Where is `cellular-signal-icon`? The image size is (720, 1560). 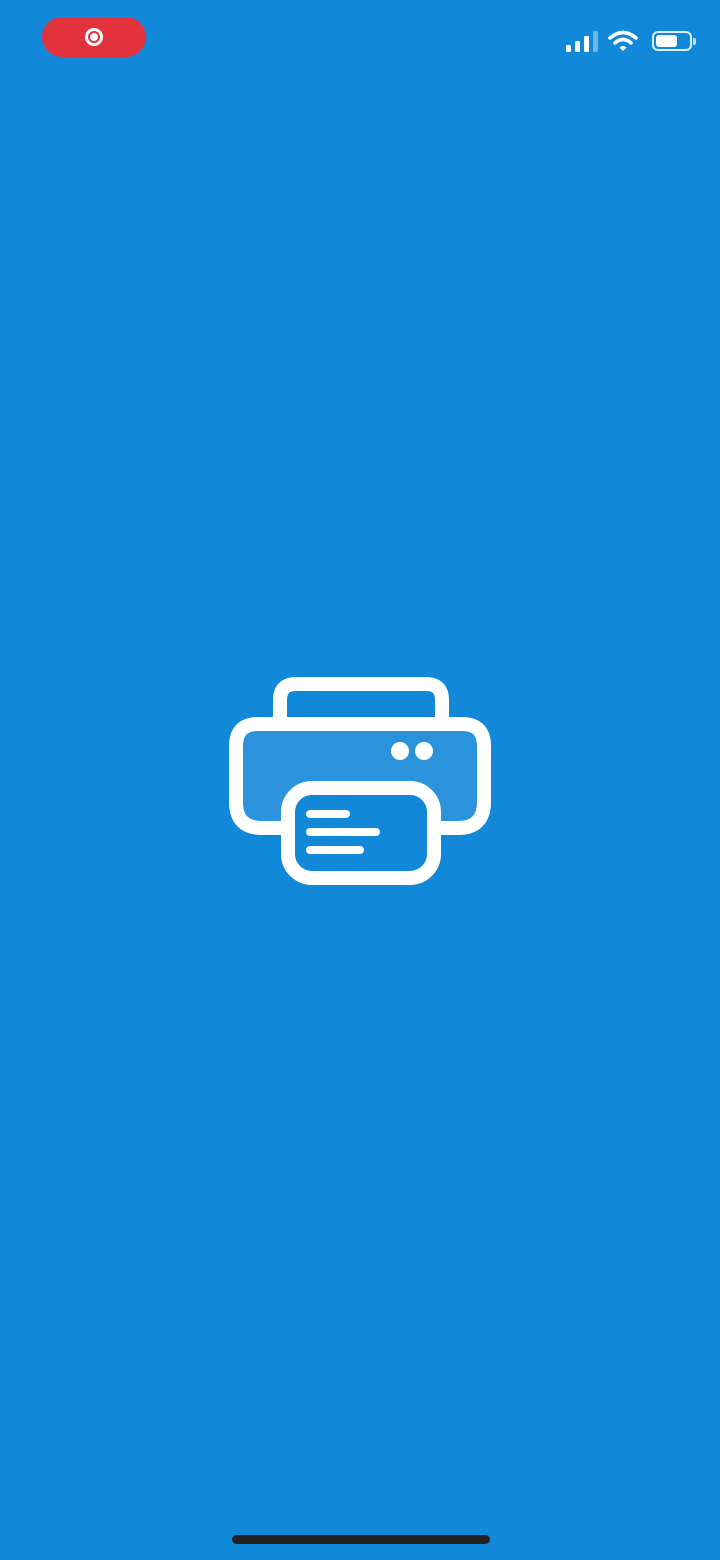
cellular-signal-icon is located at coordinates (582, 41).